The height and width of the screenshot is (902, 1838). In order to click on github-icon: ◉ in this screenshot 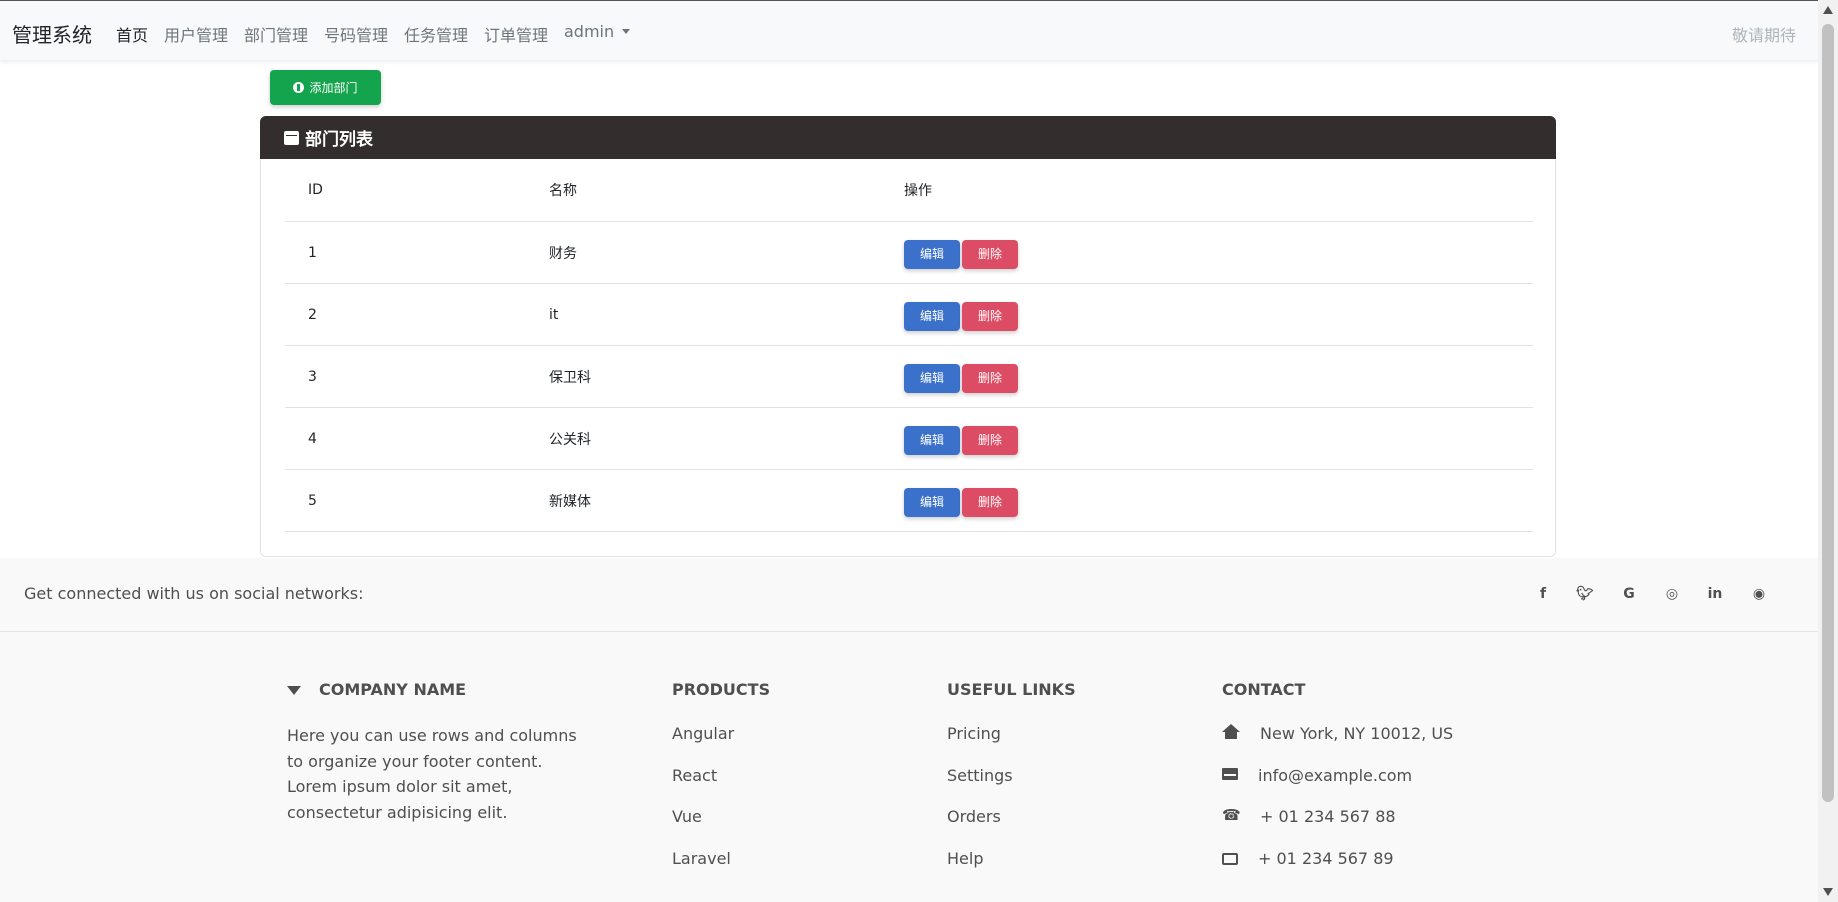, I will do `click(1759, 594)`.